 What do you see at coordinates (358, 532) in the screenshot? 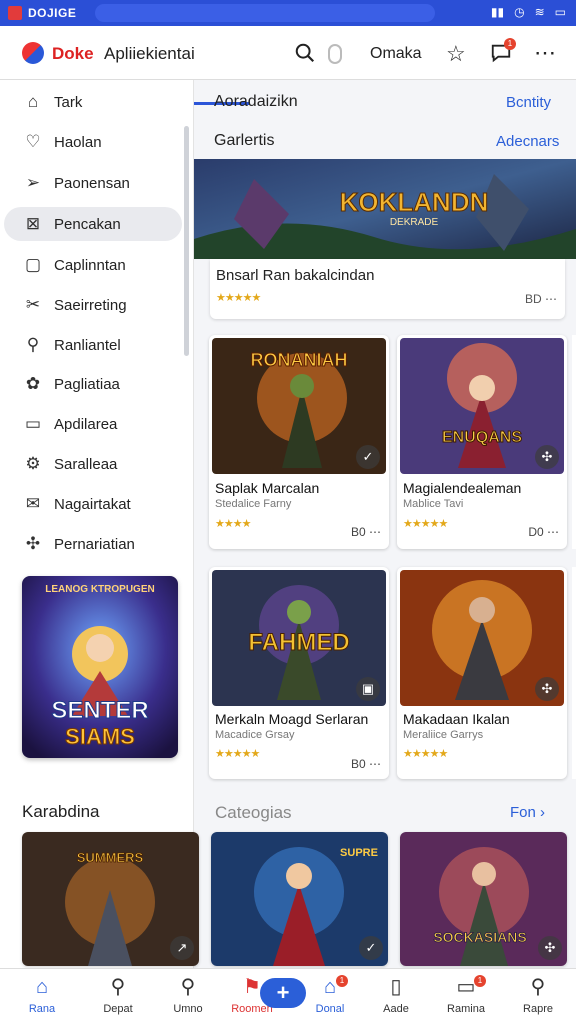
I see `app-card-meta-text: B0` at bounding box center [358, 532].